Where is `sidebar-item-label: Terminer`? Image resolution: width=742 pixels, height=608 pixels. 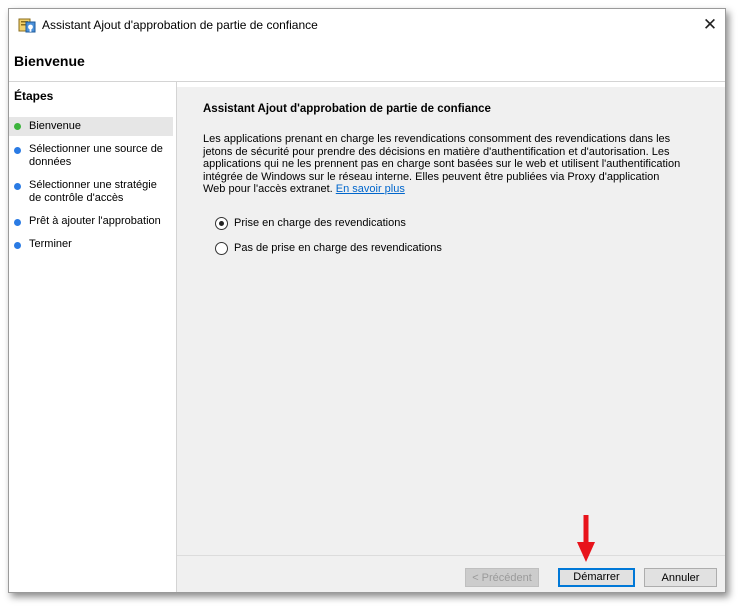 sidebar-item-label: Terminer is located at coordinates (50, 244).